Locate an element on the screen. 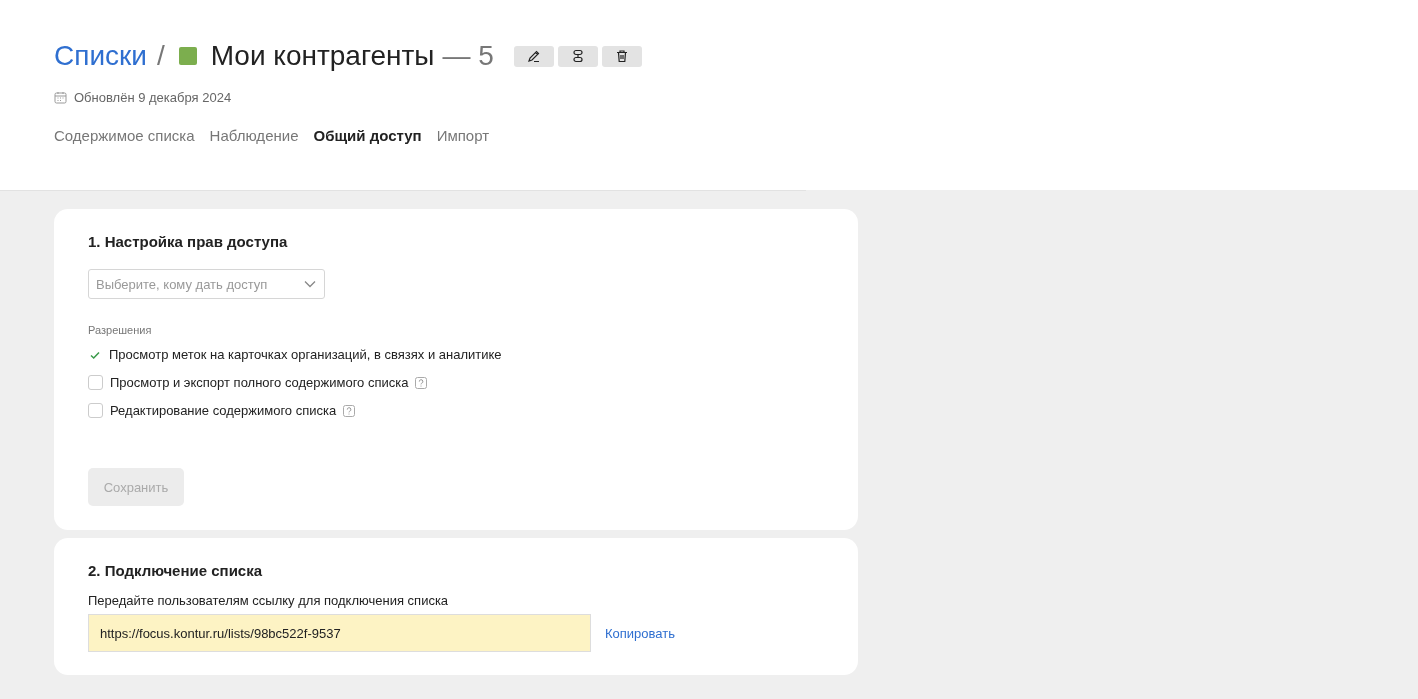  section-title: 2. Подключение списка is located at coordinates (176, 570).